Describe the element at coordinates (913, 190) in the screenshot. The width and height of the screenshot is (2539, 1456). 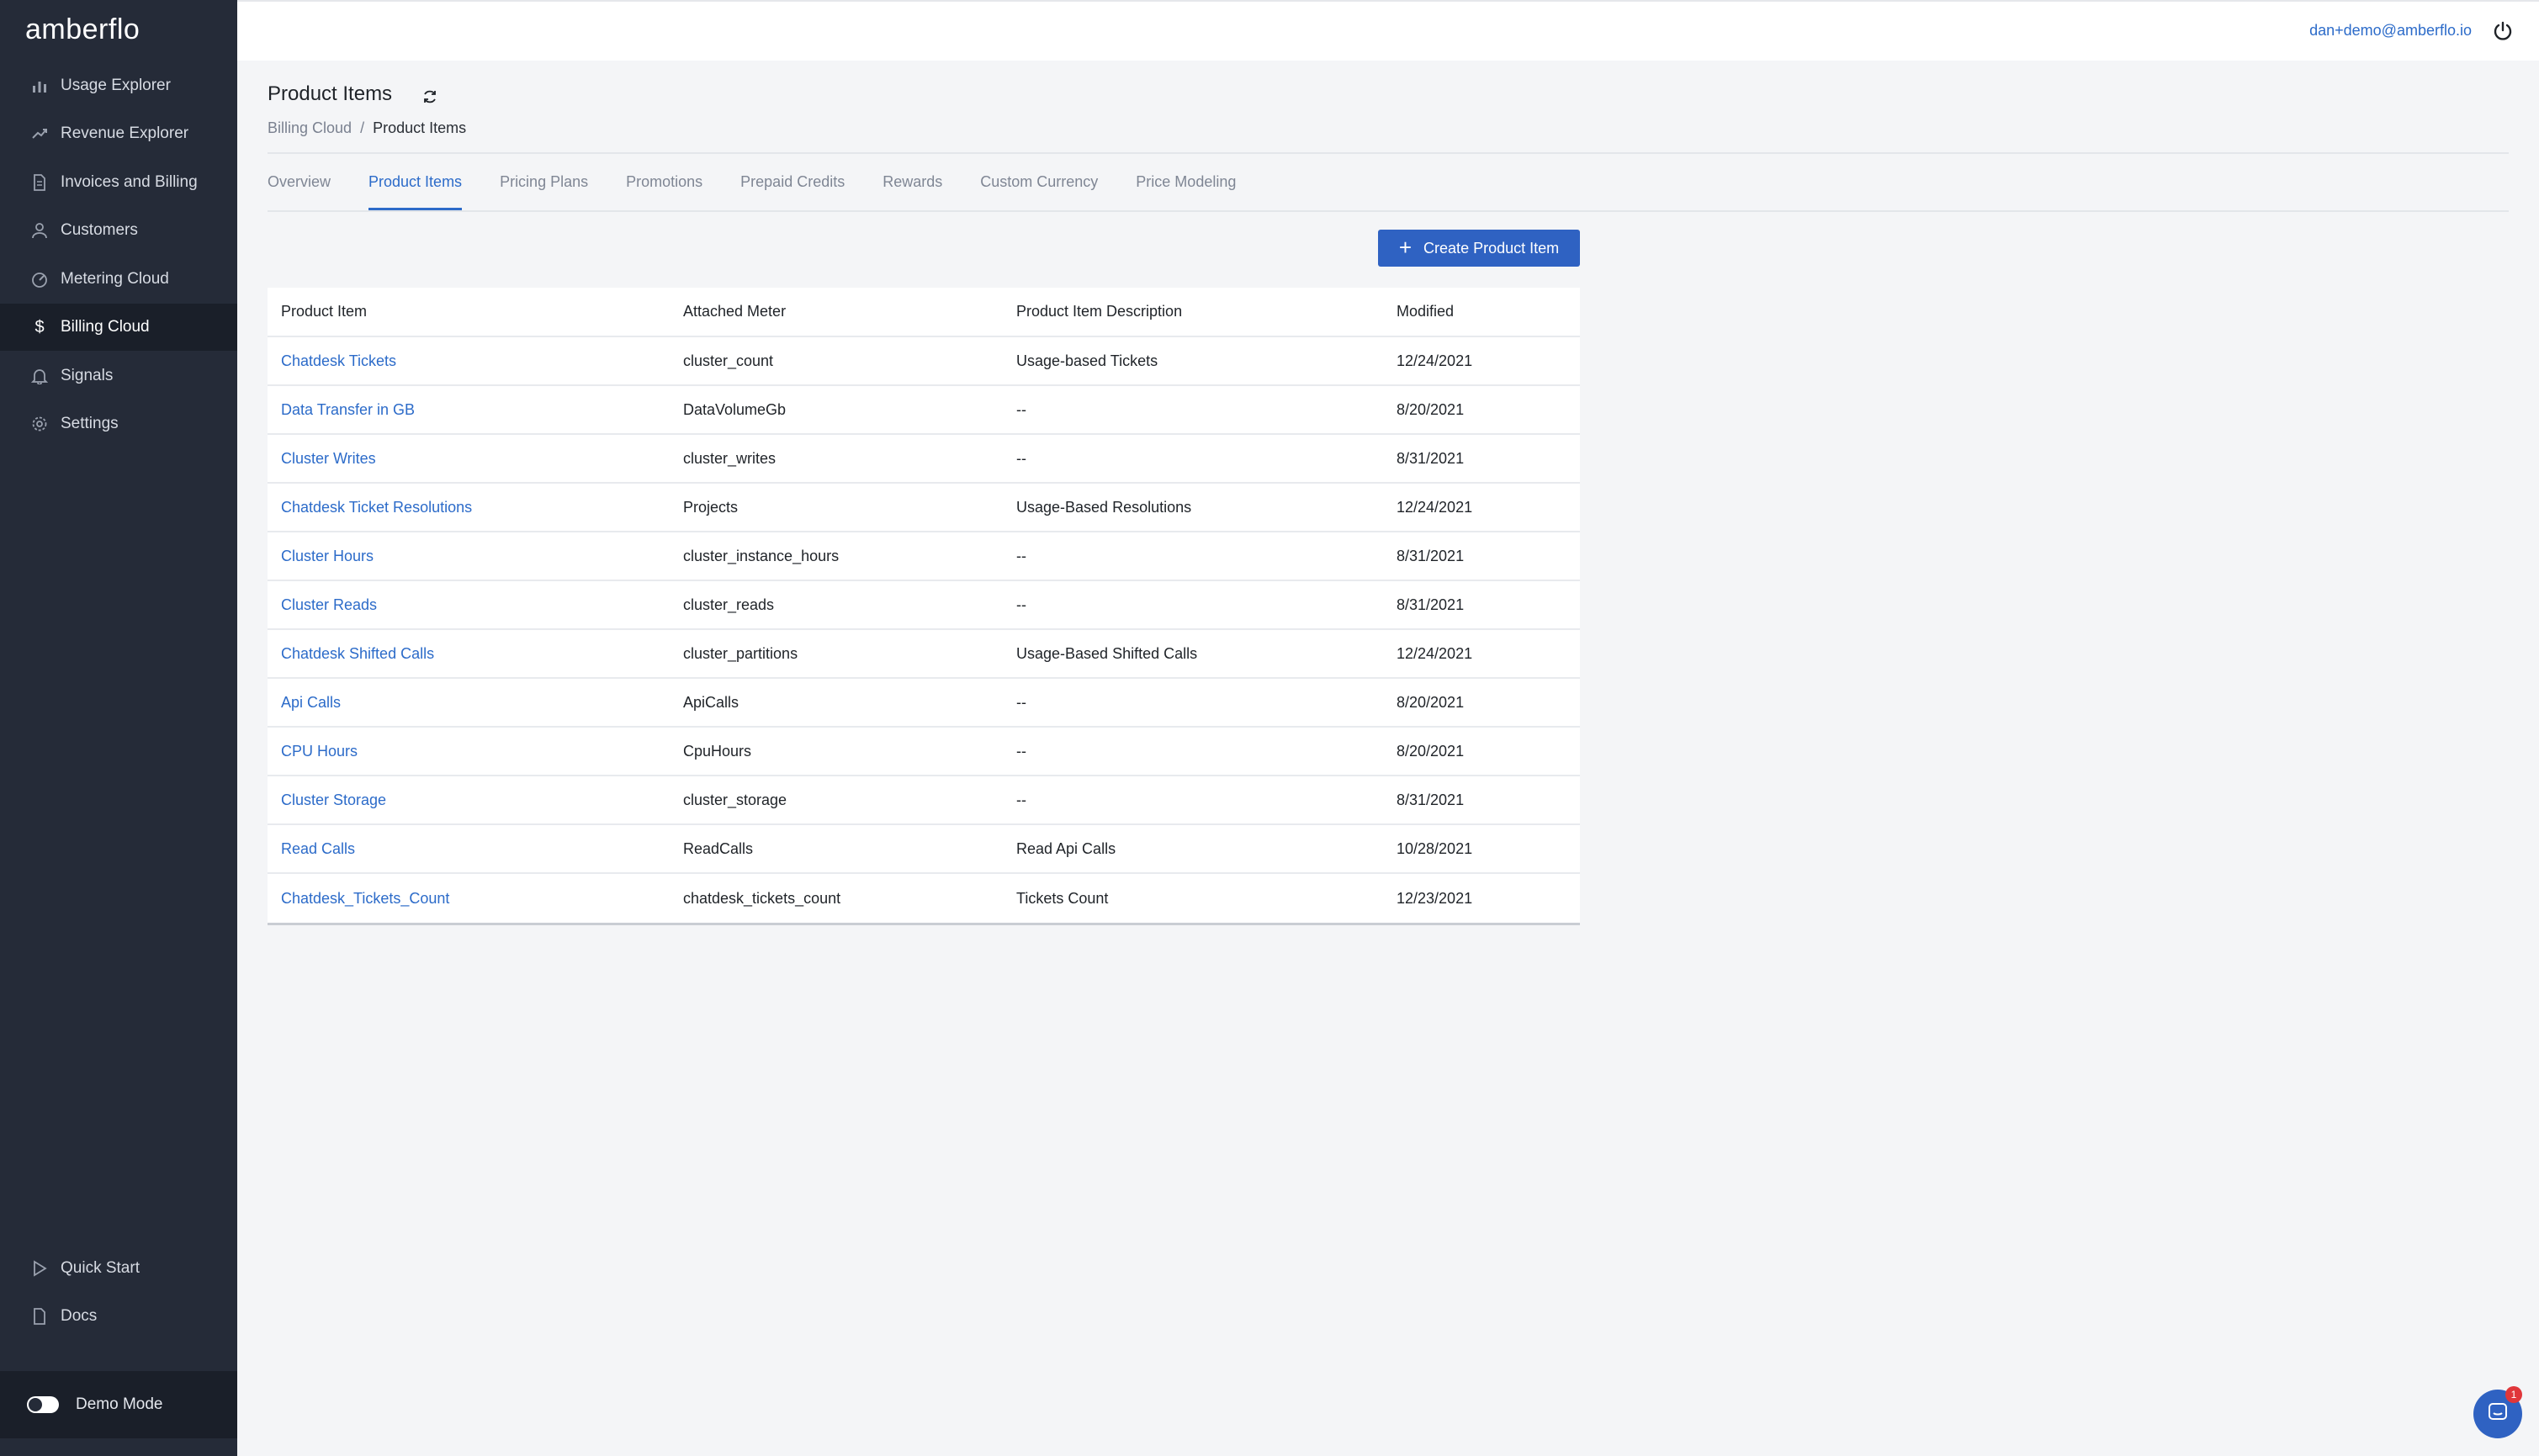
I see `tab-rewards: Rewards` at that location.